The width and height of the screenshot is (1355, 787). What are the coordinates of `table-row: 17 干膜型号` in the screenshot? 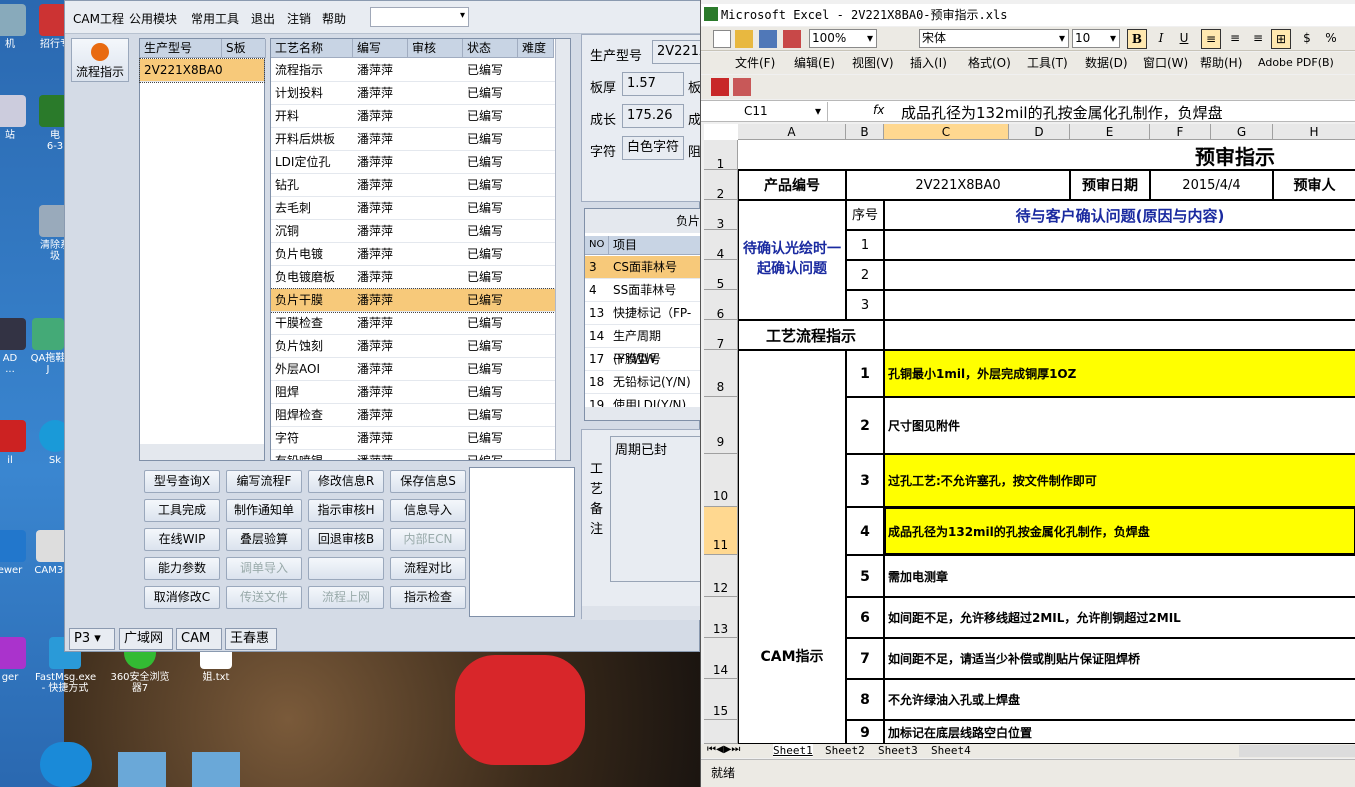 It's located at (642, 359).